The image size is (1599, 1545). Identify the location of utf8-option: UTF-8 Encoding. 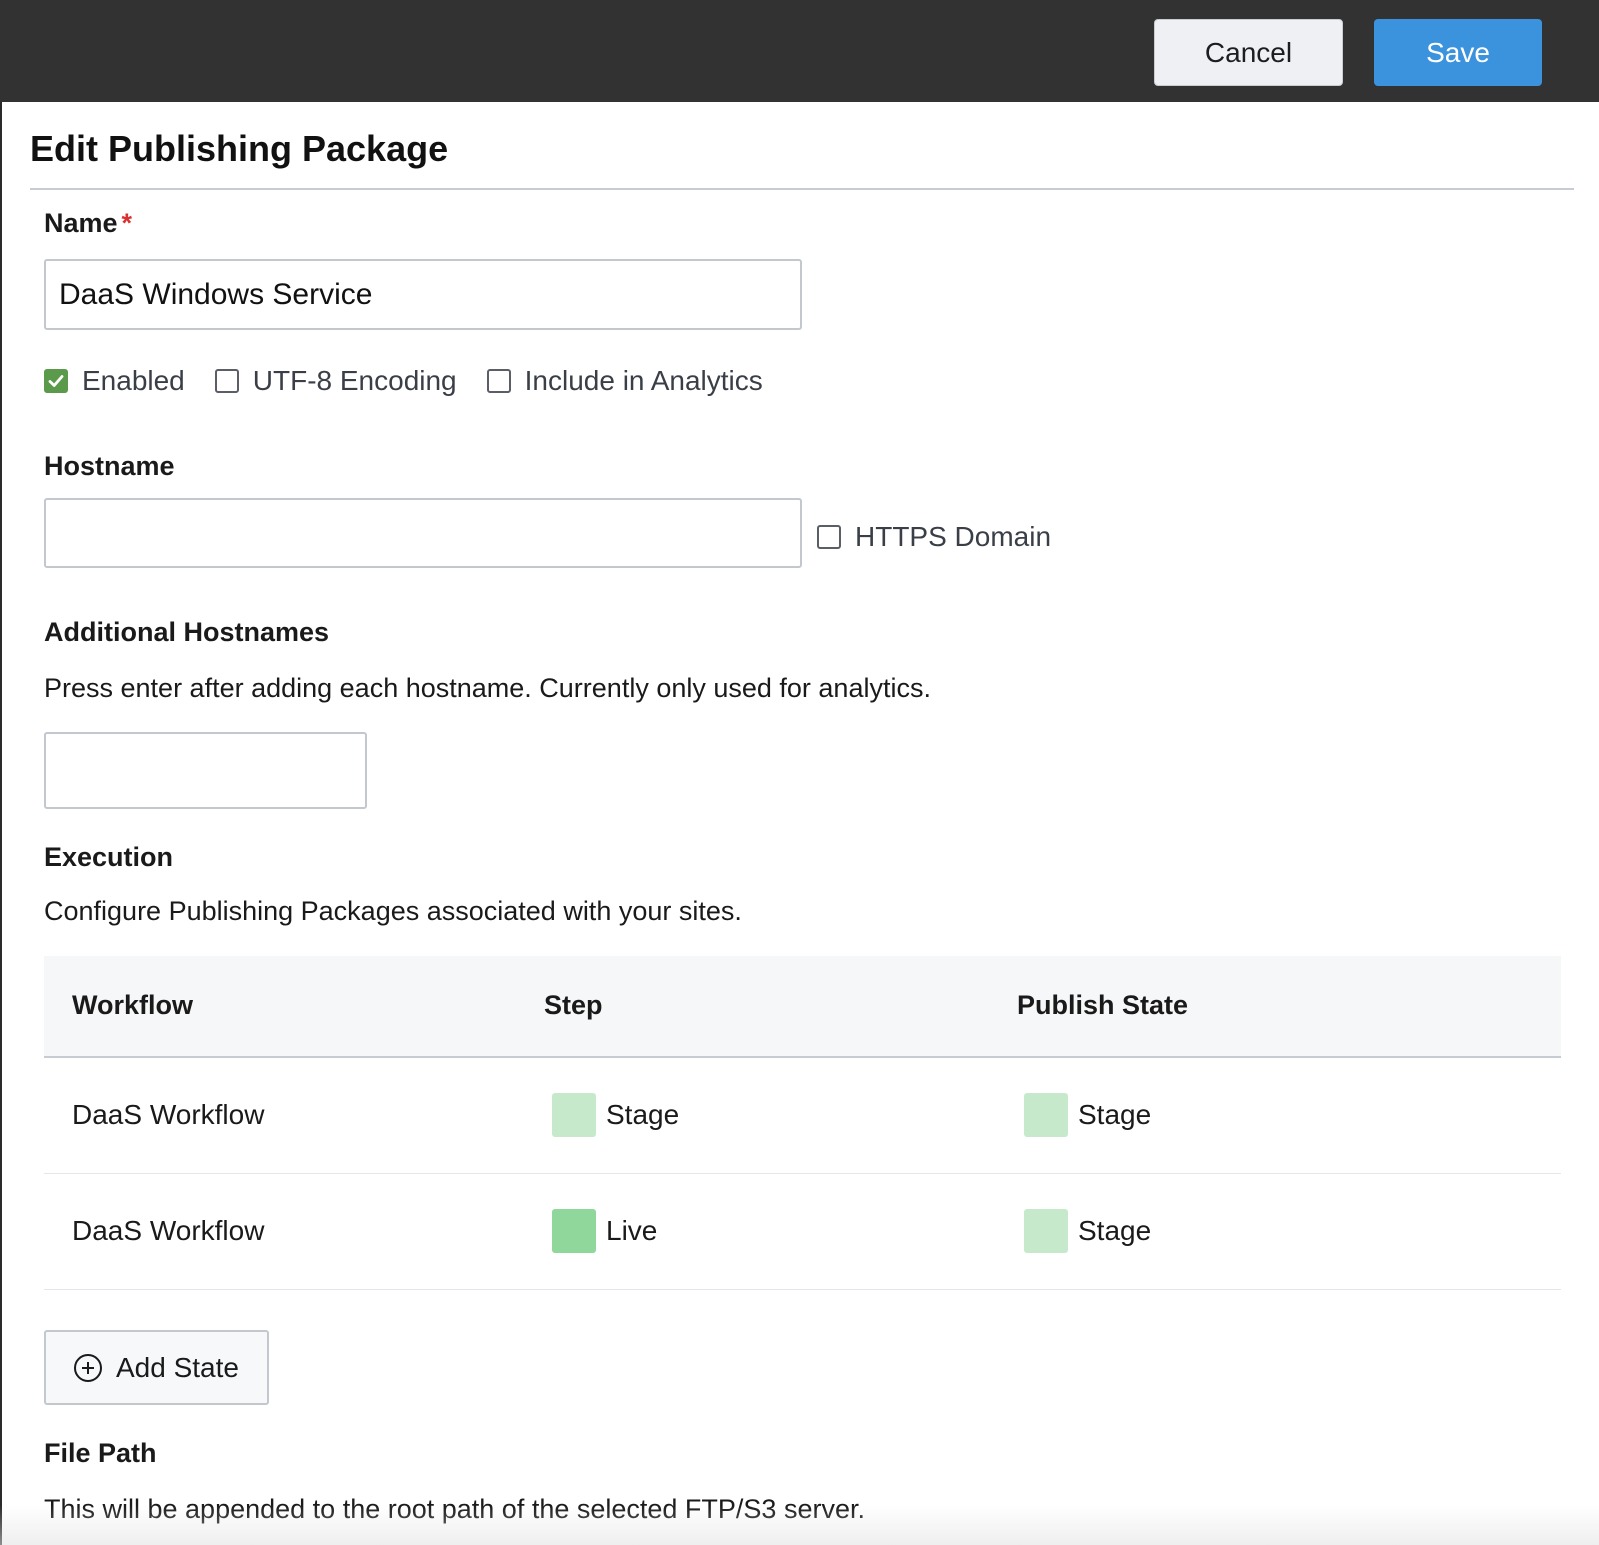
(335, 381).